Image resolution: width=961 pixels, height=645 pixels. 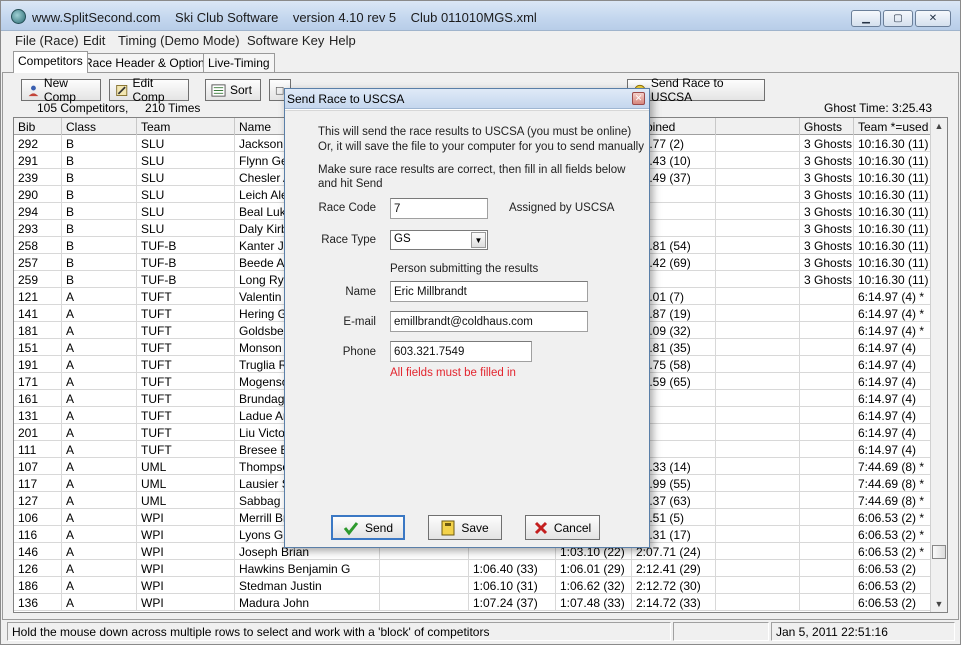 What do you see at coordinates (38, 330) in the screenshot?
I see `cell-bib: 181` at bounding box center [38, 330].